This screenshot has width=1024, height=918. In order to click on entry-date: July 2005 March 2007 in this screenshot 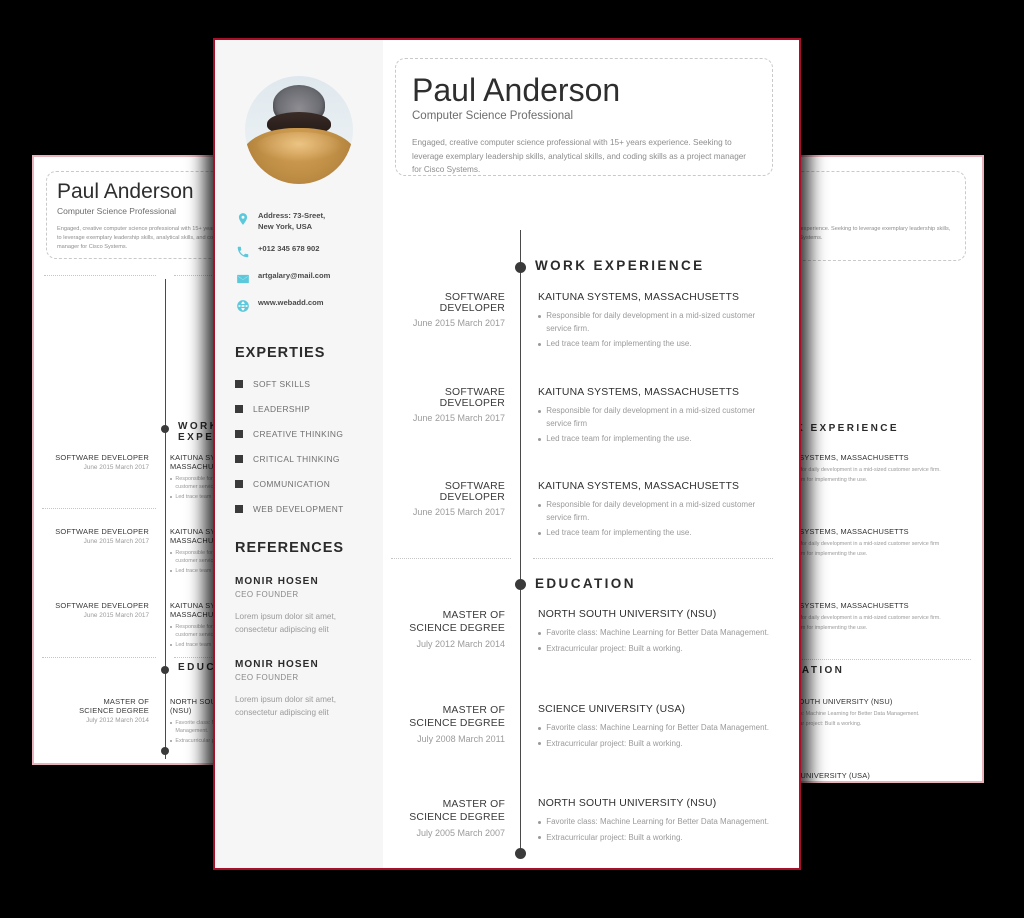, I will do `click(460, 833)`.